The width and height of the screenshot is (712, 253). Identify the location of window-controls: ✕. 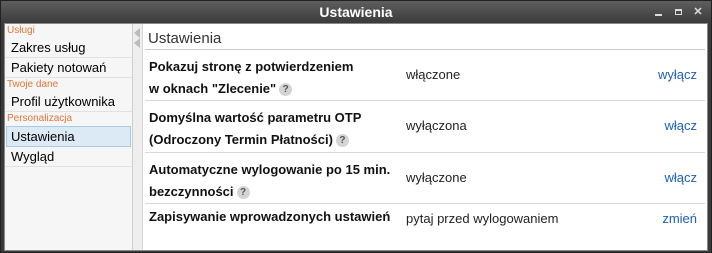
(678, 12).